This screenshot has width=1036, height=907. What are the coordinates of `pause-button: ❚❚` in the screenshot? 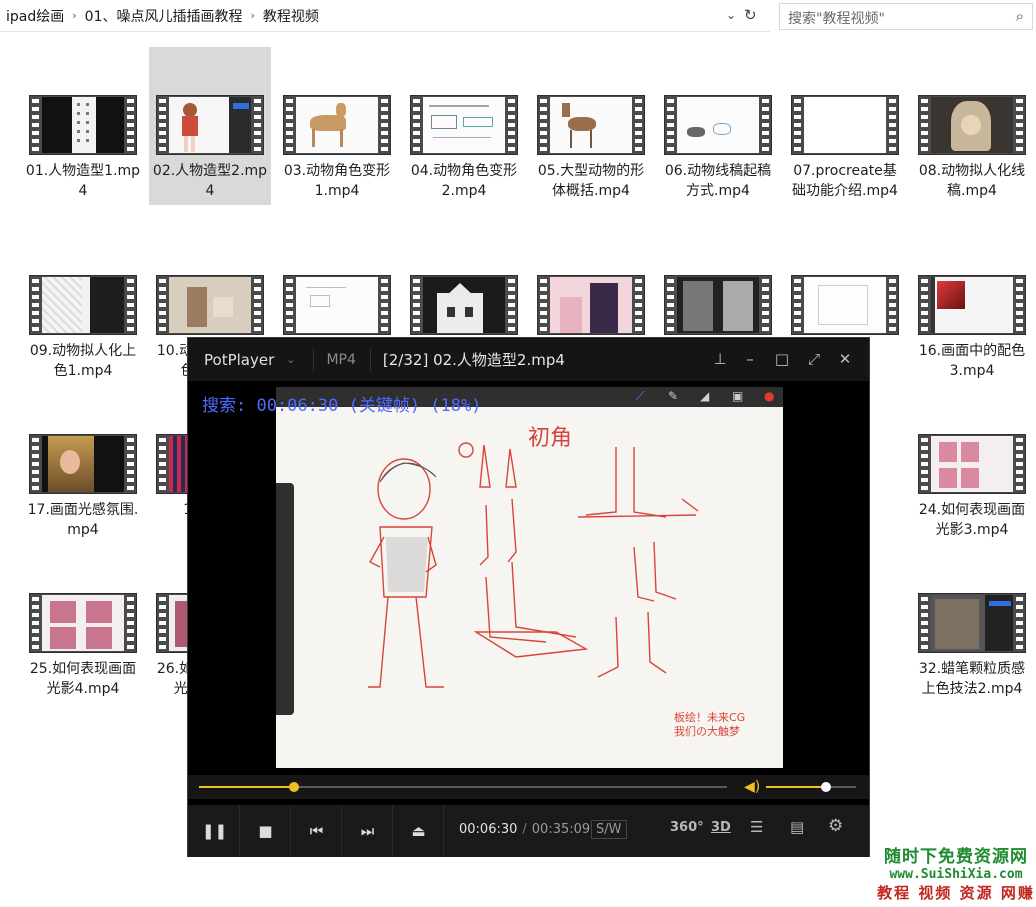 It's located at (215, 831).